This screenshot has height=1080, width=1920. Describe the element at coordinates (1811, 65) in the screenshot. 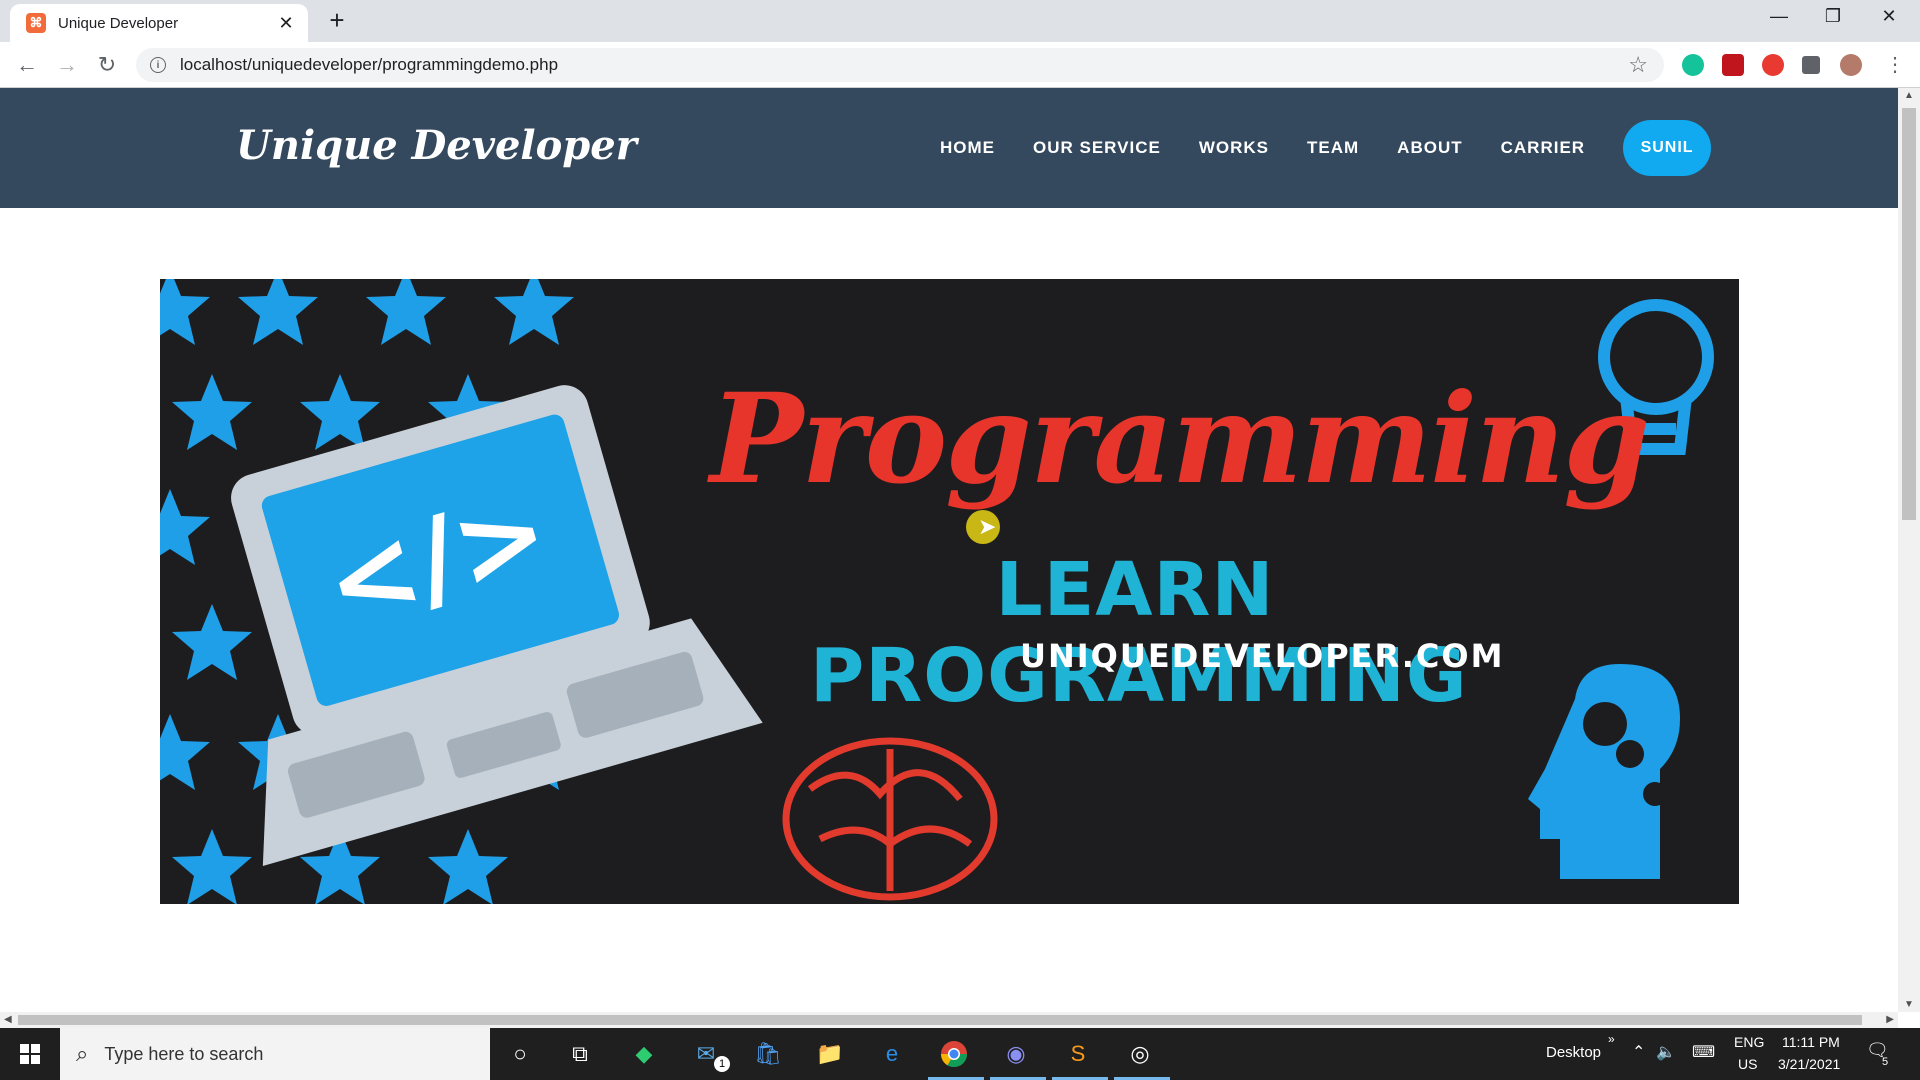

I see `extensions-puzzle-icon` at that location.